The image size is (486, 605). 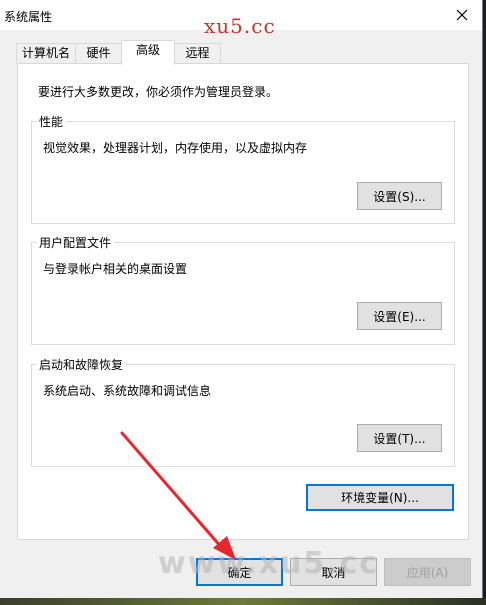 I want to click on tab-hardware: 硬件, so click(x=98, y=53).